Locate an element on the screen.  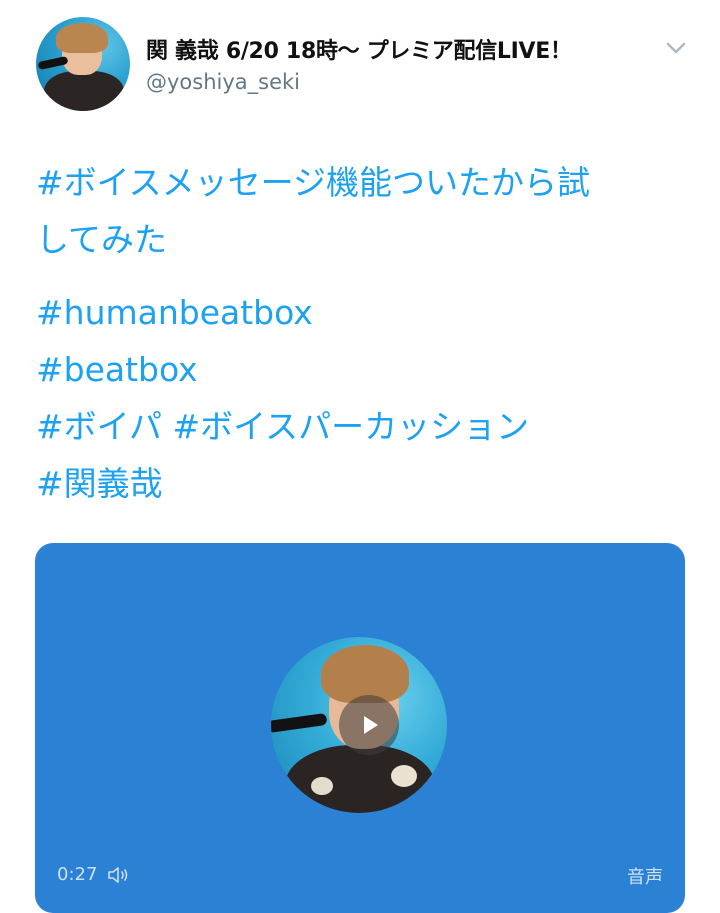
speaker-icon is located at coordinates (119, 875).